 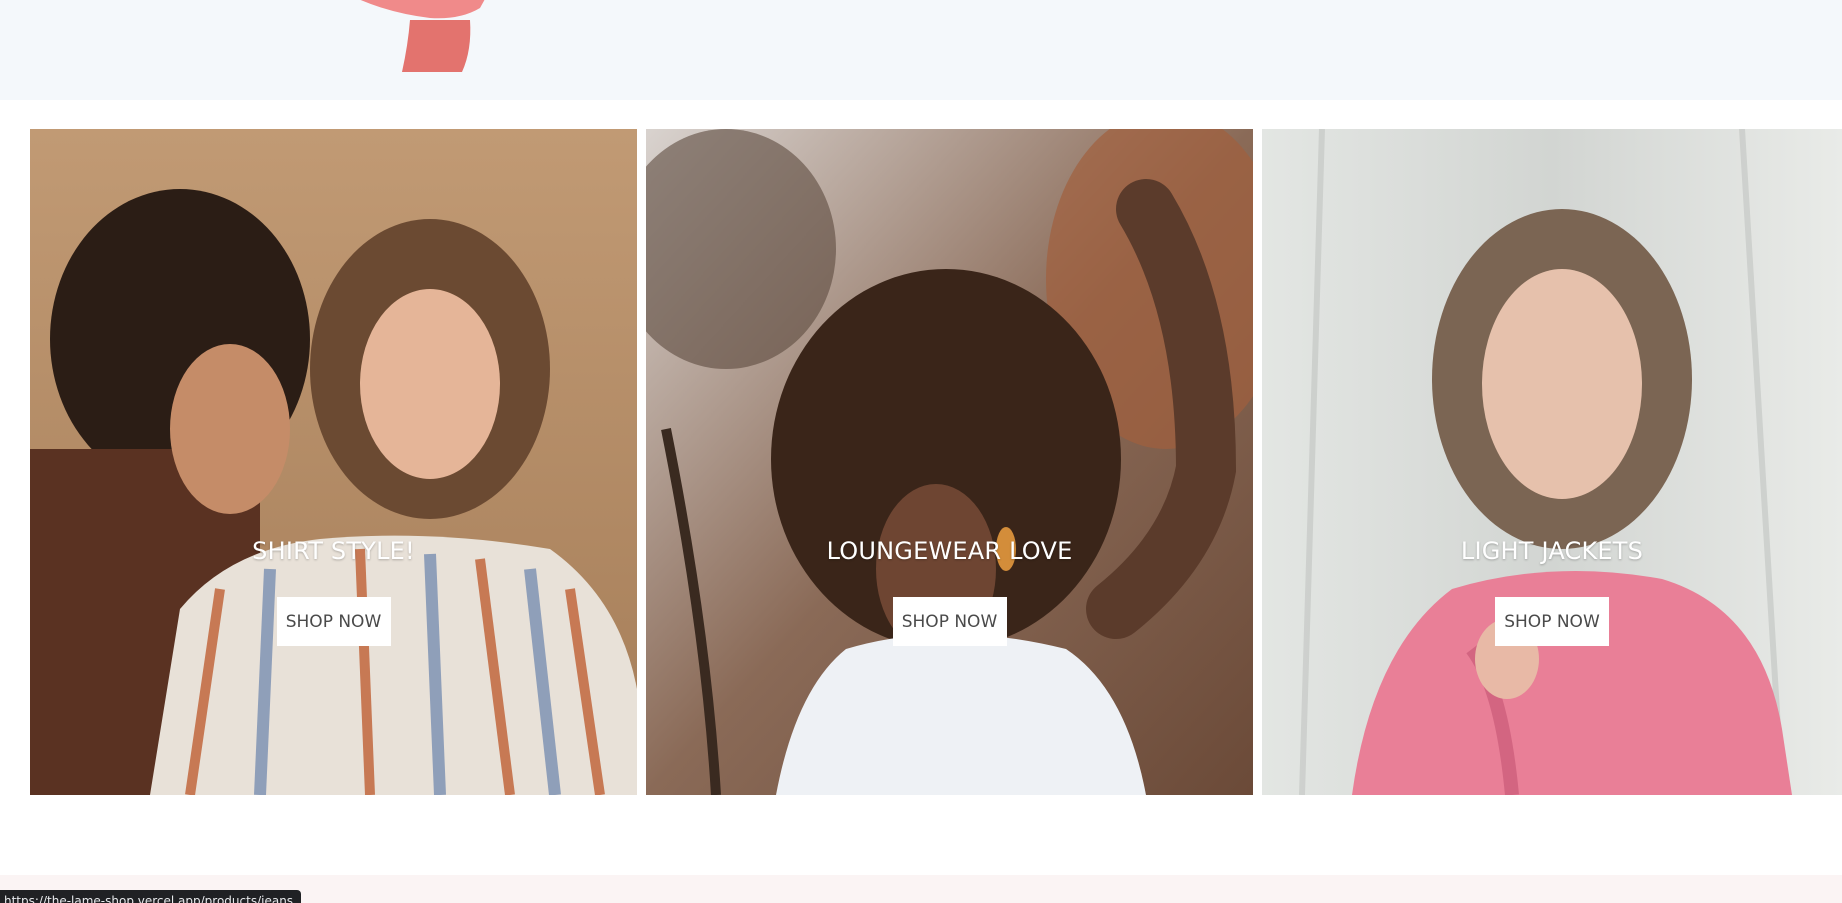 What do you see at coordinates (422, 36) in the screenshot?
I see `hero-image-fragment` at bounding box center [422, 36].